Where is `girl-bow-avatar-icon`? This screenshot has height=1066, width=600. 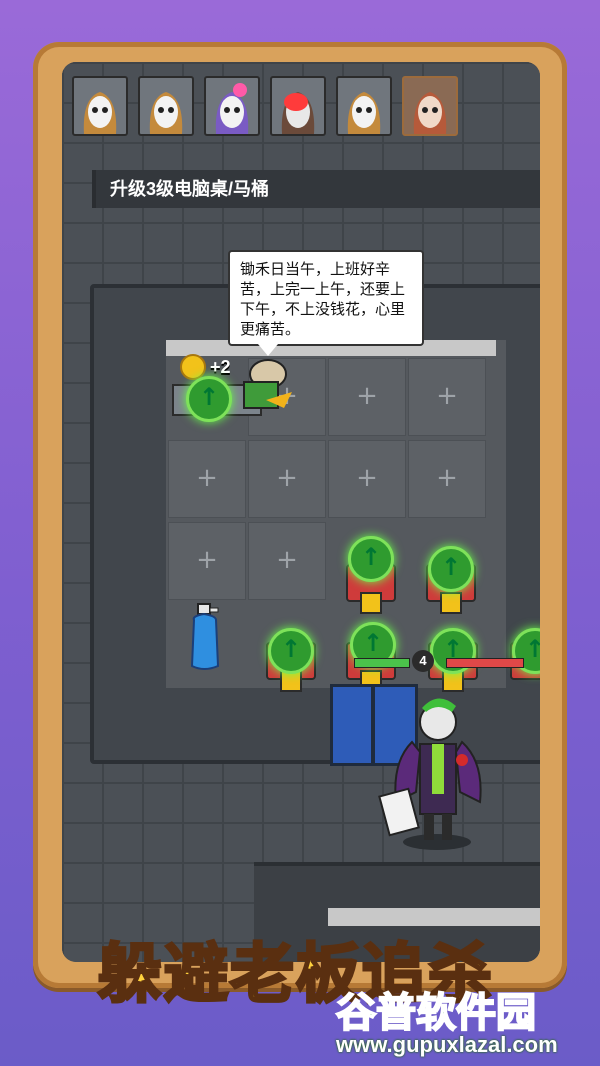
girl-bow-avatar-icon is located at coordinates (232, 108).